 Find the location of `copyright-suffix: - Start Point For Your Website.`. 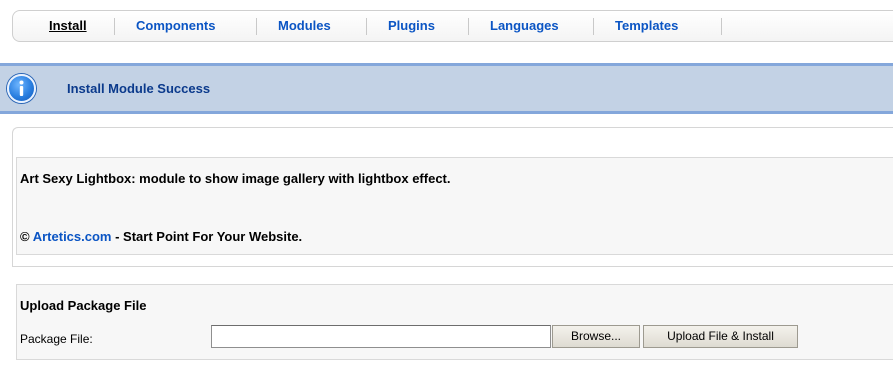

copyright-suffix: - Start Point For Your Website. is located at coordinates (207, 236).